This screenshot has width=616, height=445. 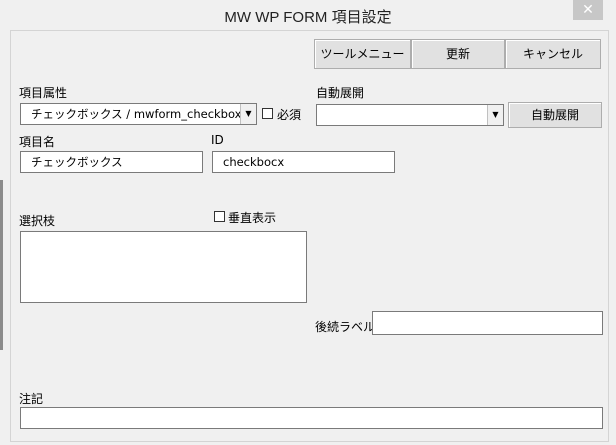 I want to click on item-attribute-value: チェックボックス / mwform_checkbox, so click(x=136, y=114).